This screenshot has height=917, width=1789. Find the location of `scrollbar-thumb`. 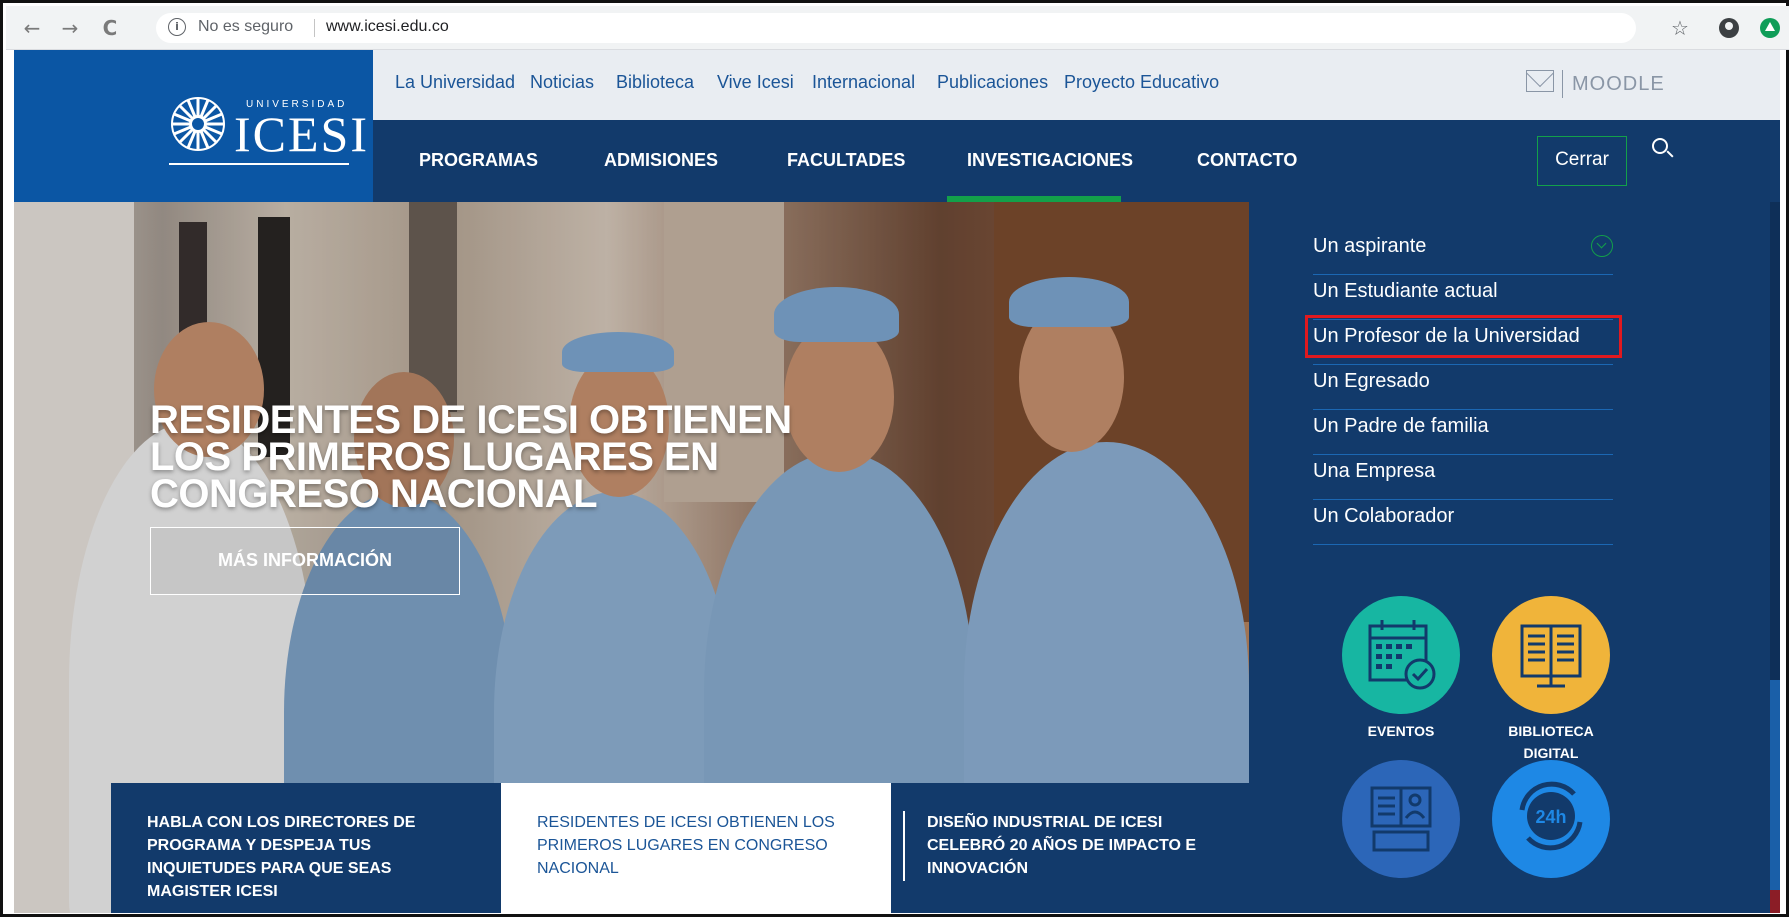

scrollbar-thumb is located at coordinates (1775, 796).